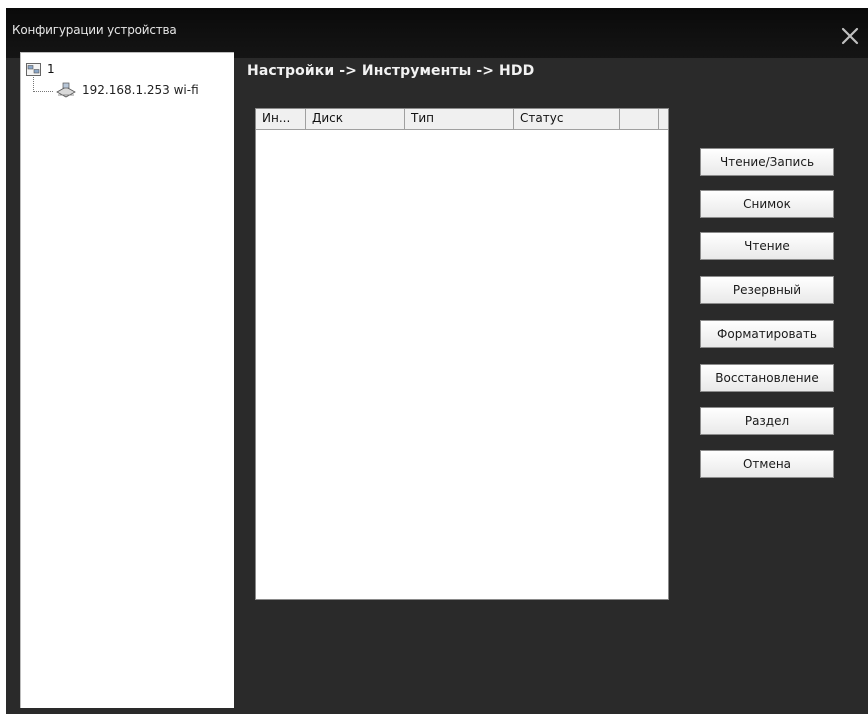  Describe the element at coordinates (355, 119) in the screenshot. I see `column-header-disk: Диск` at that location.